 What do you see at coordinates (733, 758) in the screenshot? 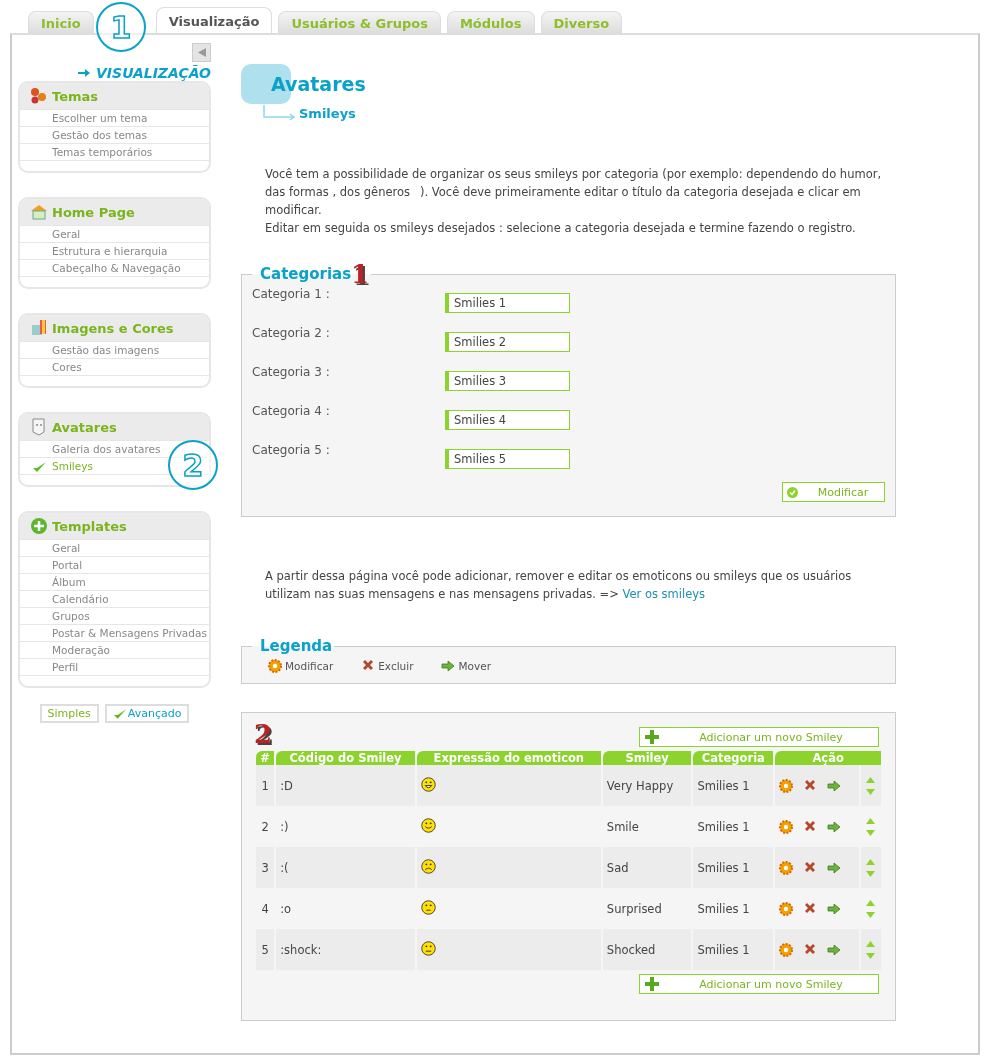
I see `column-header: Categoria` at bounding box center [733, 758].